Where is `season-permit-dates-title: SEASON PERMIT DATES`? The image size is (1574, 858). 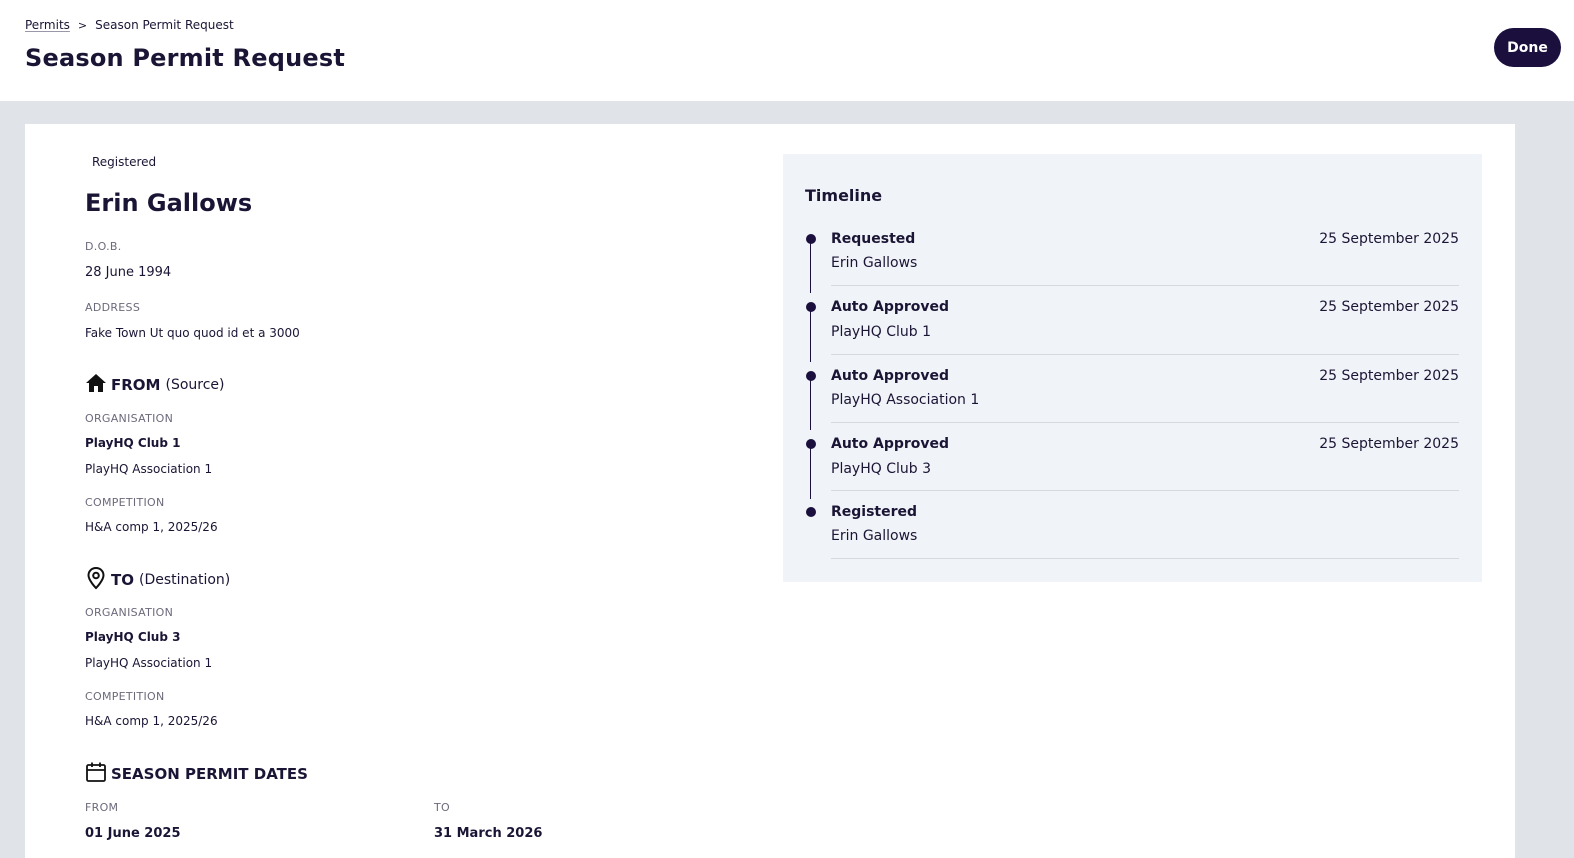
season-permit-dates-title: SEASON PERMIT DATES is located at coordinates (209, 774).